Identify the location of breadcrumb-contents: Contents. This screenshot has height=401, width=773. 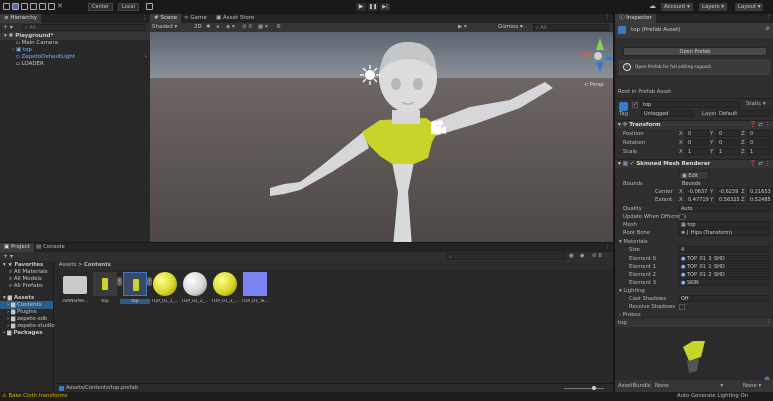
(97, 265).